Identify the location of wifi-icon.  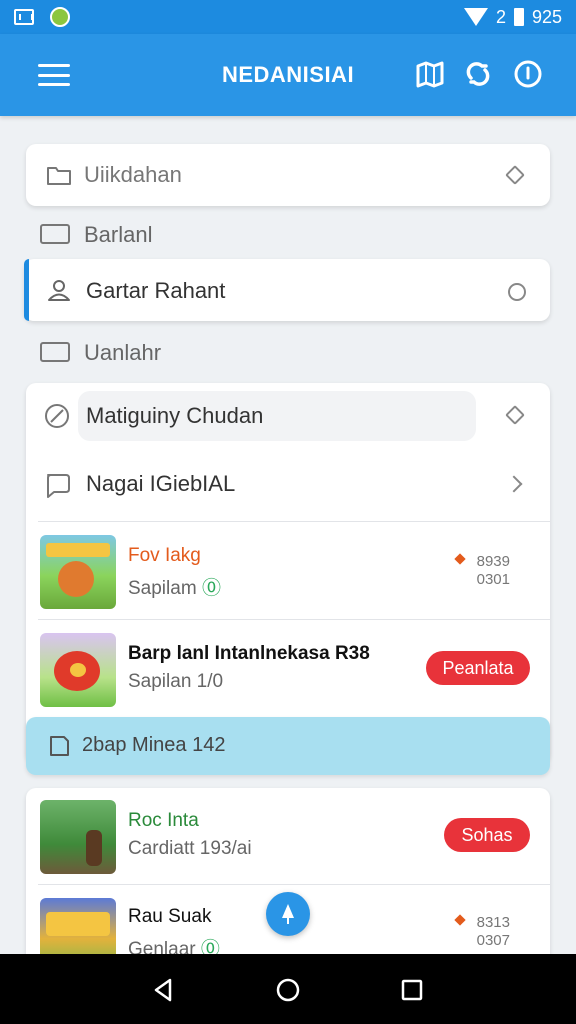
(475, 17).